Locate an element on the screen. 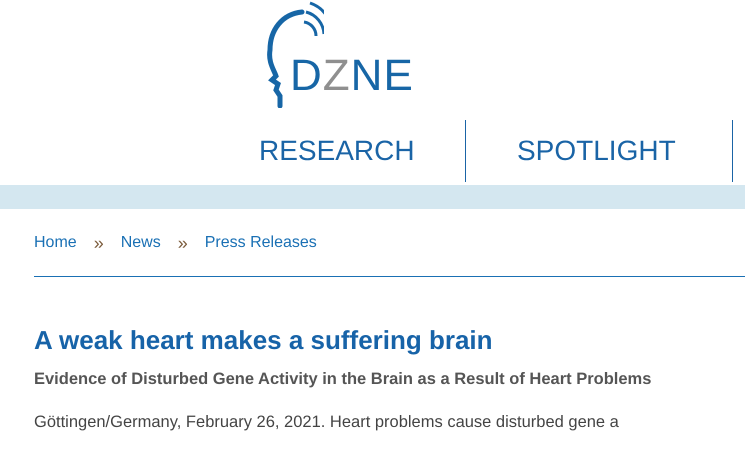  article-subtitle: Evidence of Disturbed Gene Activity in the Brain as a Result of Heart Problems is located at coordinates (343, 379).